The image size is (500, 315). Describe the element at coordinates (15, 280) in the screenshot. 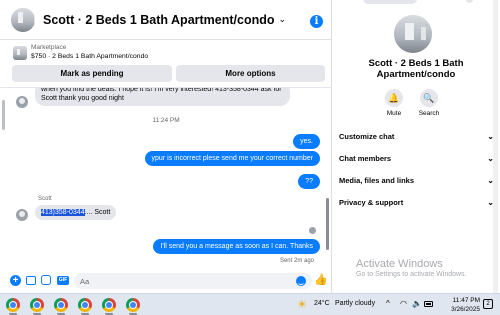

I see `plus-icon: +` at that location.